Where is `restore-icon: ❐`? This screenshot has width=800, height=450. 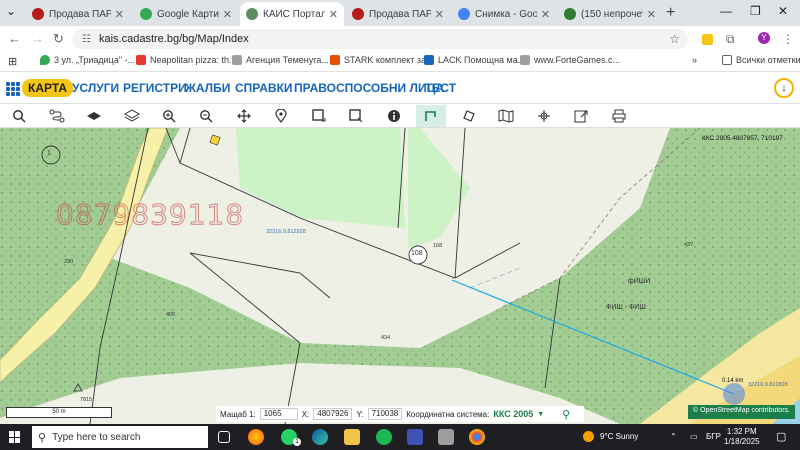
restore-icon: ❐ is located at coordinates (755, 11).